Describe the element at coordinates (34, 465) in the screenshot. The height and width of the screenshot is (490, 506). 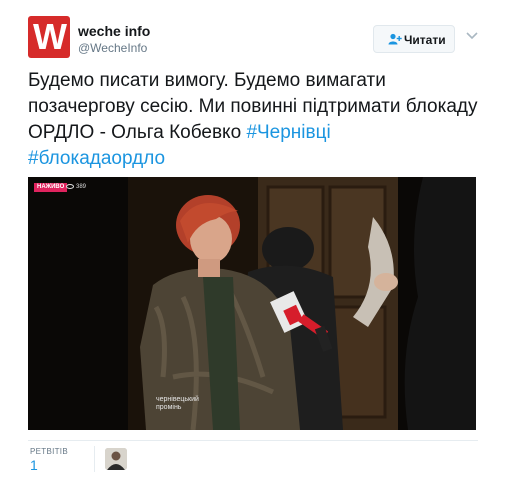
I see `retweets-count: 1` at that location.